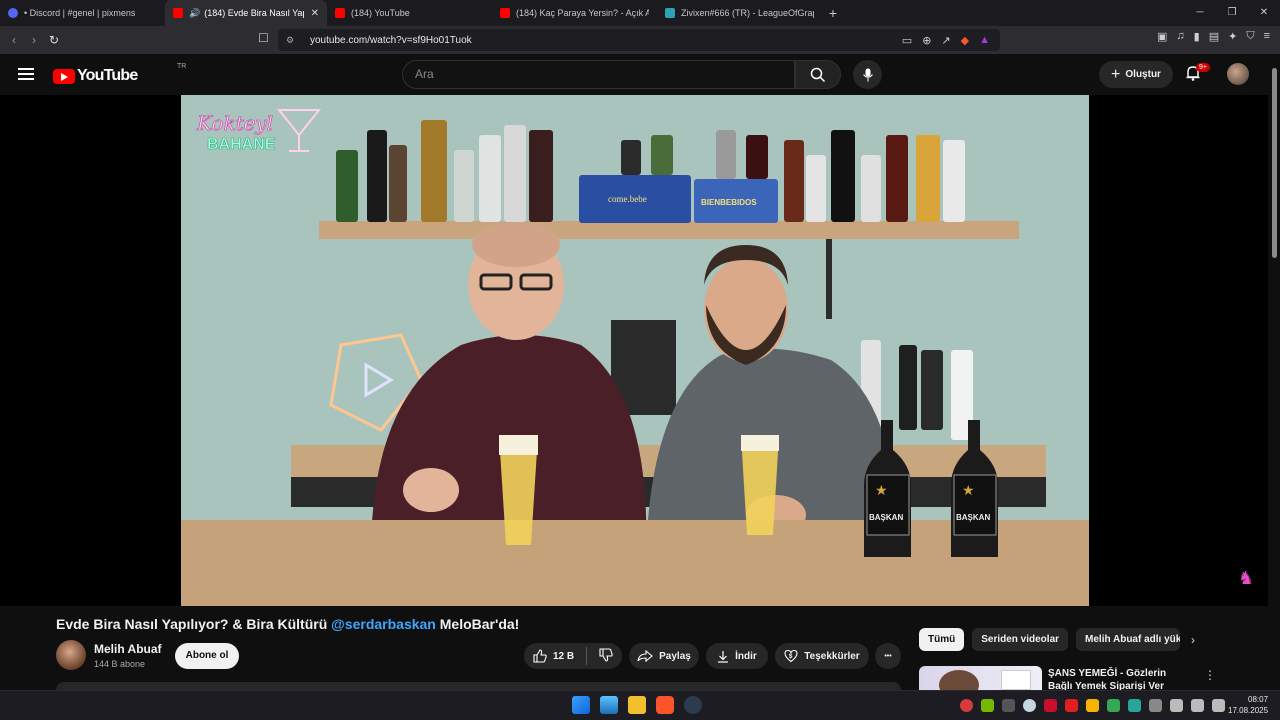 This screenshot has width=1280, height=720. I want to click on svg-text: BAHANE, so click(241, 144).